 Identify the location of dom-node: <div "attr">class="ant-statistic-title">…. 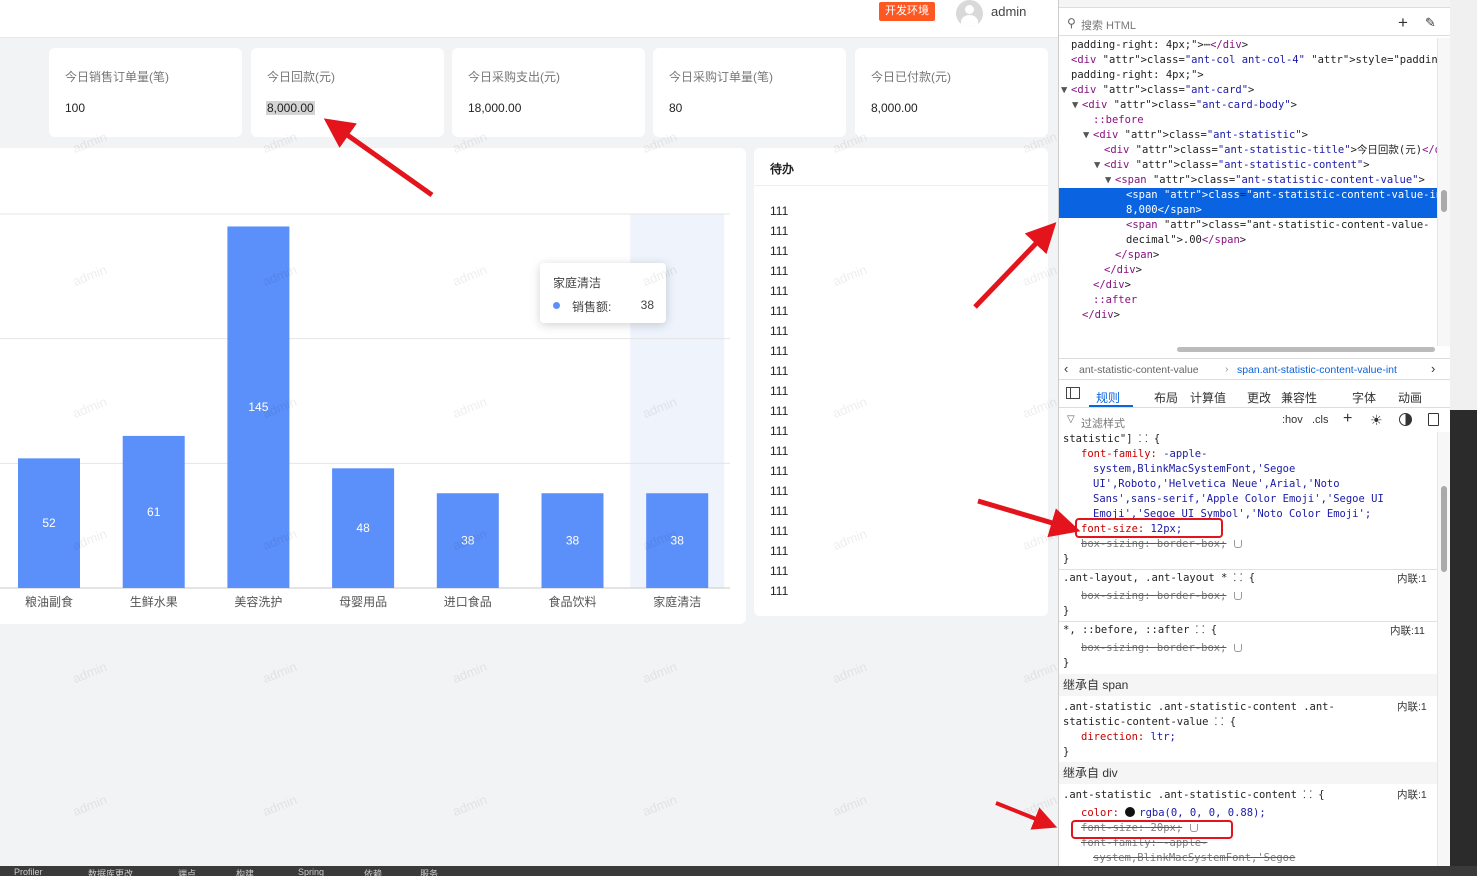
(1248, 150).